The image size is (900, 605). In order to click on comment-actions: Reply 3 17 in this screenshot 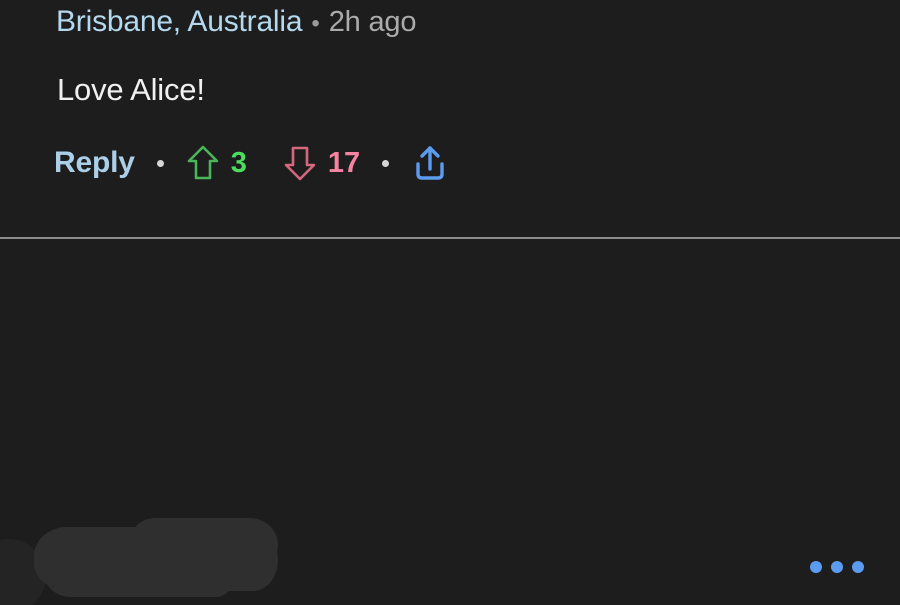, I will do `click(251, 163)`.